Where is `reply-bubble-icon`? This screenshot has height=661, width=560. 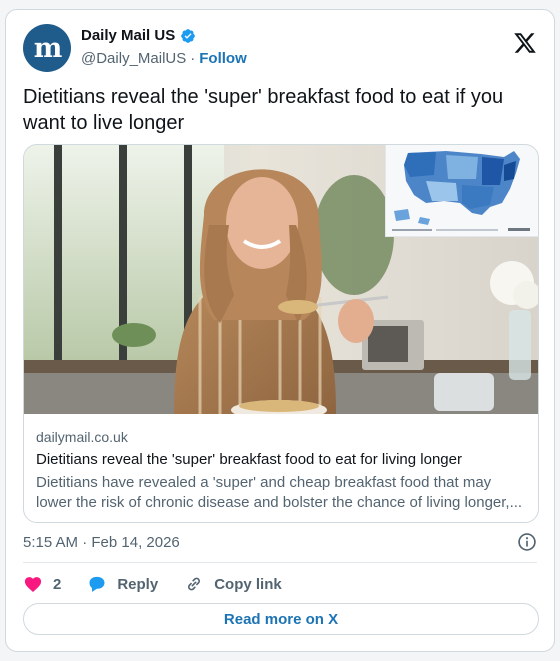
reply-bubble-icon is located at coordinates (97, 584).